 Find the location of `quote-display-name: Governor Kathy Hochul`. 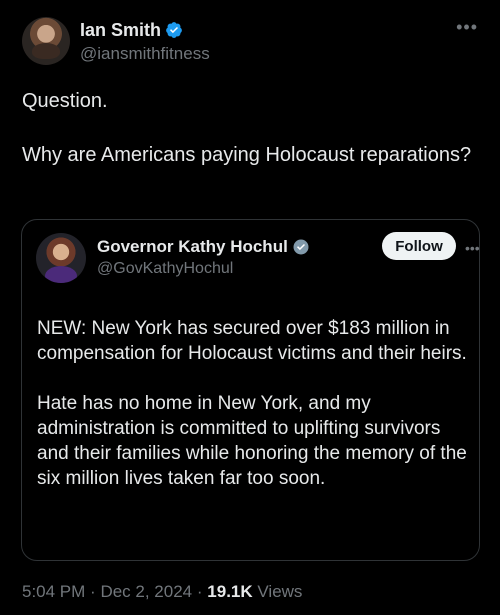

quote-display-name: Governor Kathy Hochul is located at coordinates (192, 247).